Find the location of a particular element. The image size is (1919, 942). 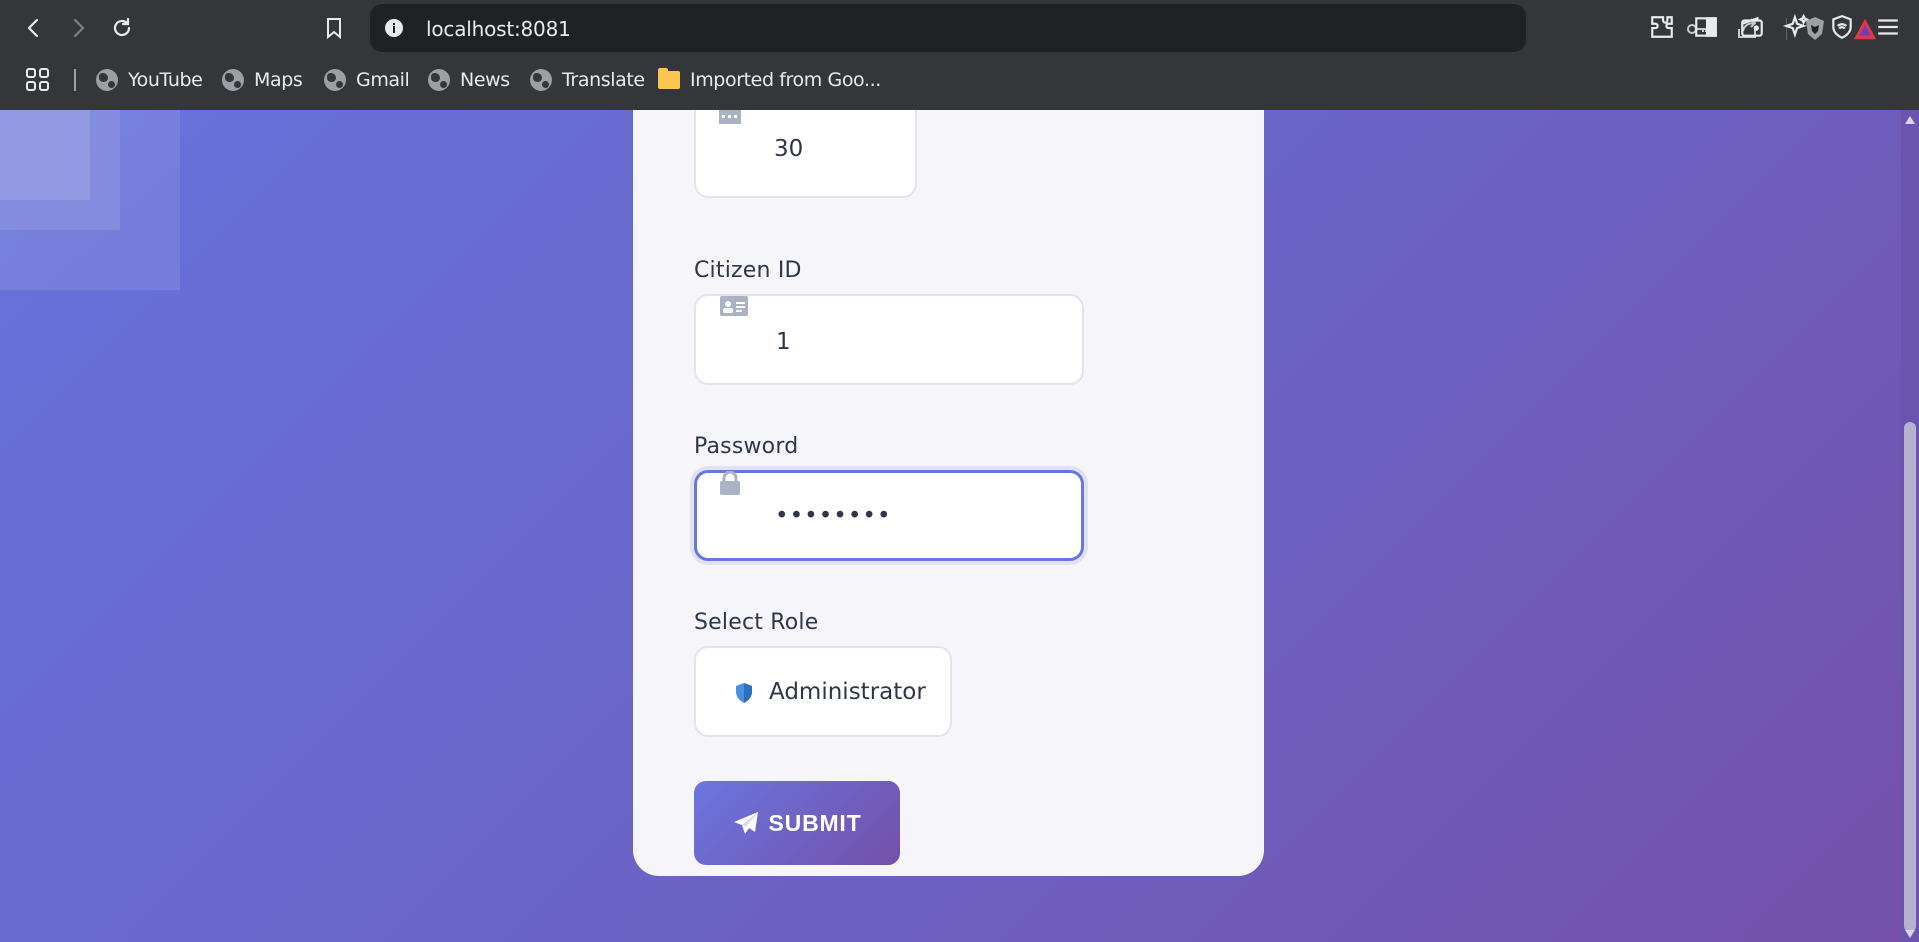

bookmark-label: Translate is located at coordinates (603, 80).